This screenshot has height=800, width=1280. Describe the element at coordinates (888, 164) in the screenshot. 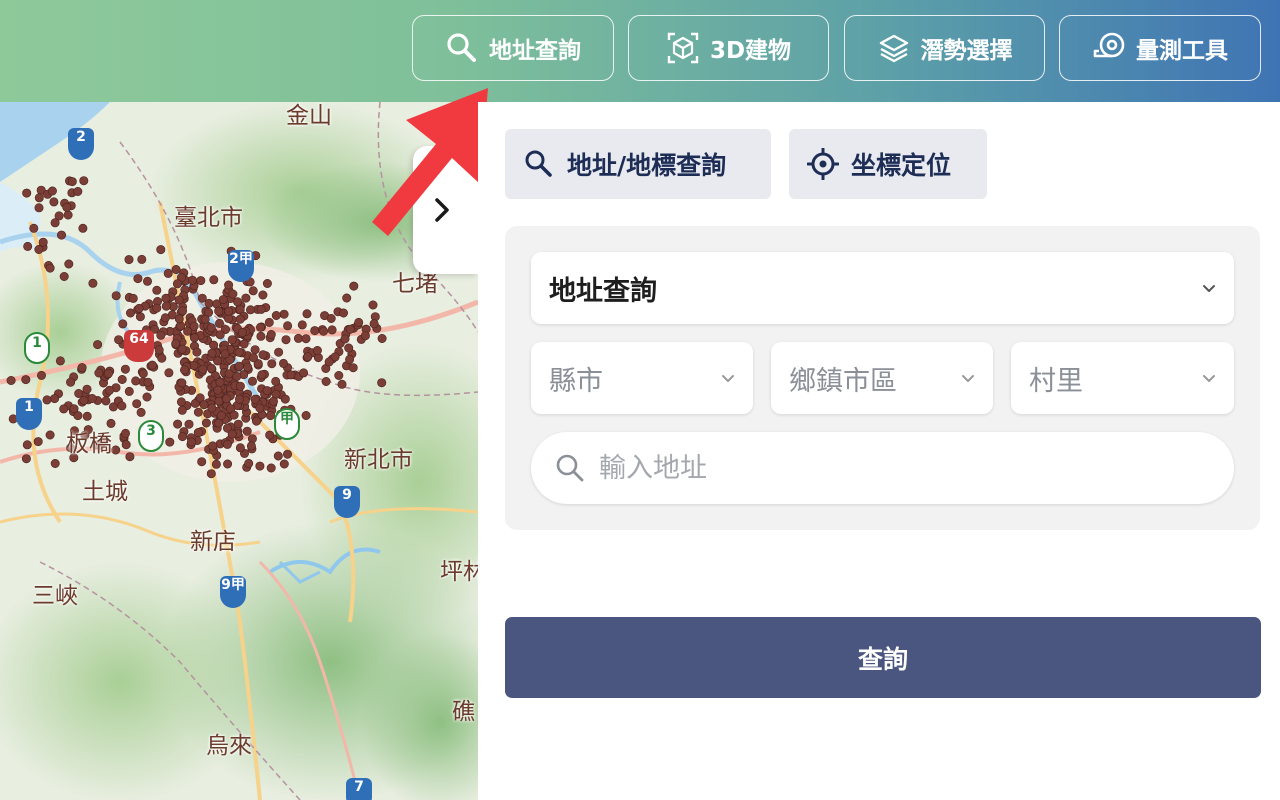

I see `tab-coordinate-locate: 坐標定位` at that location.